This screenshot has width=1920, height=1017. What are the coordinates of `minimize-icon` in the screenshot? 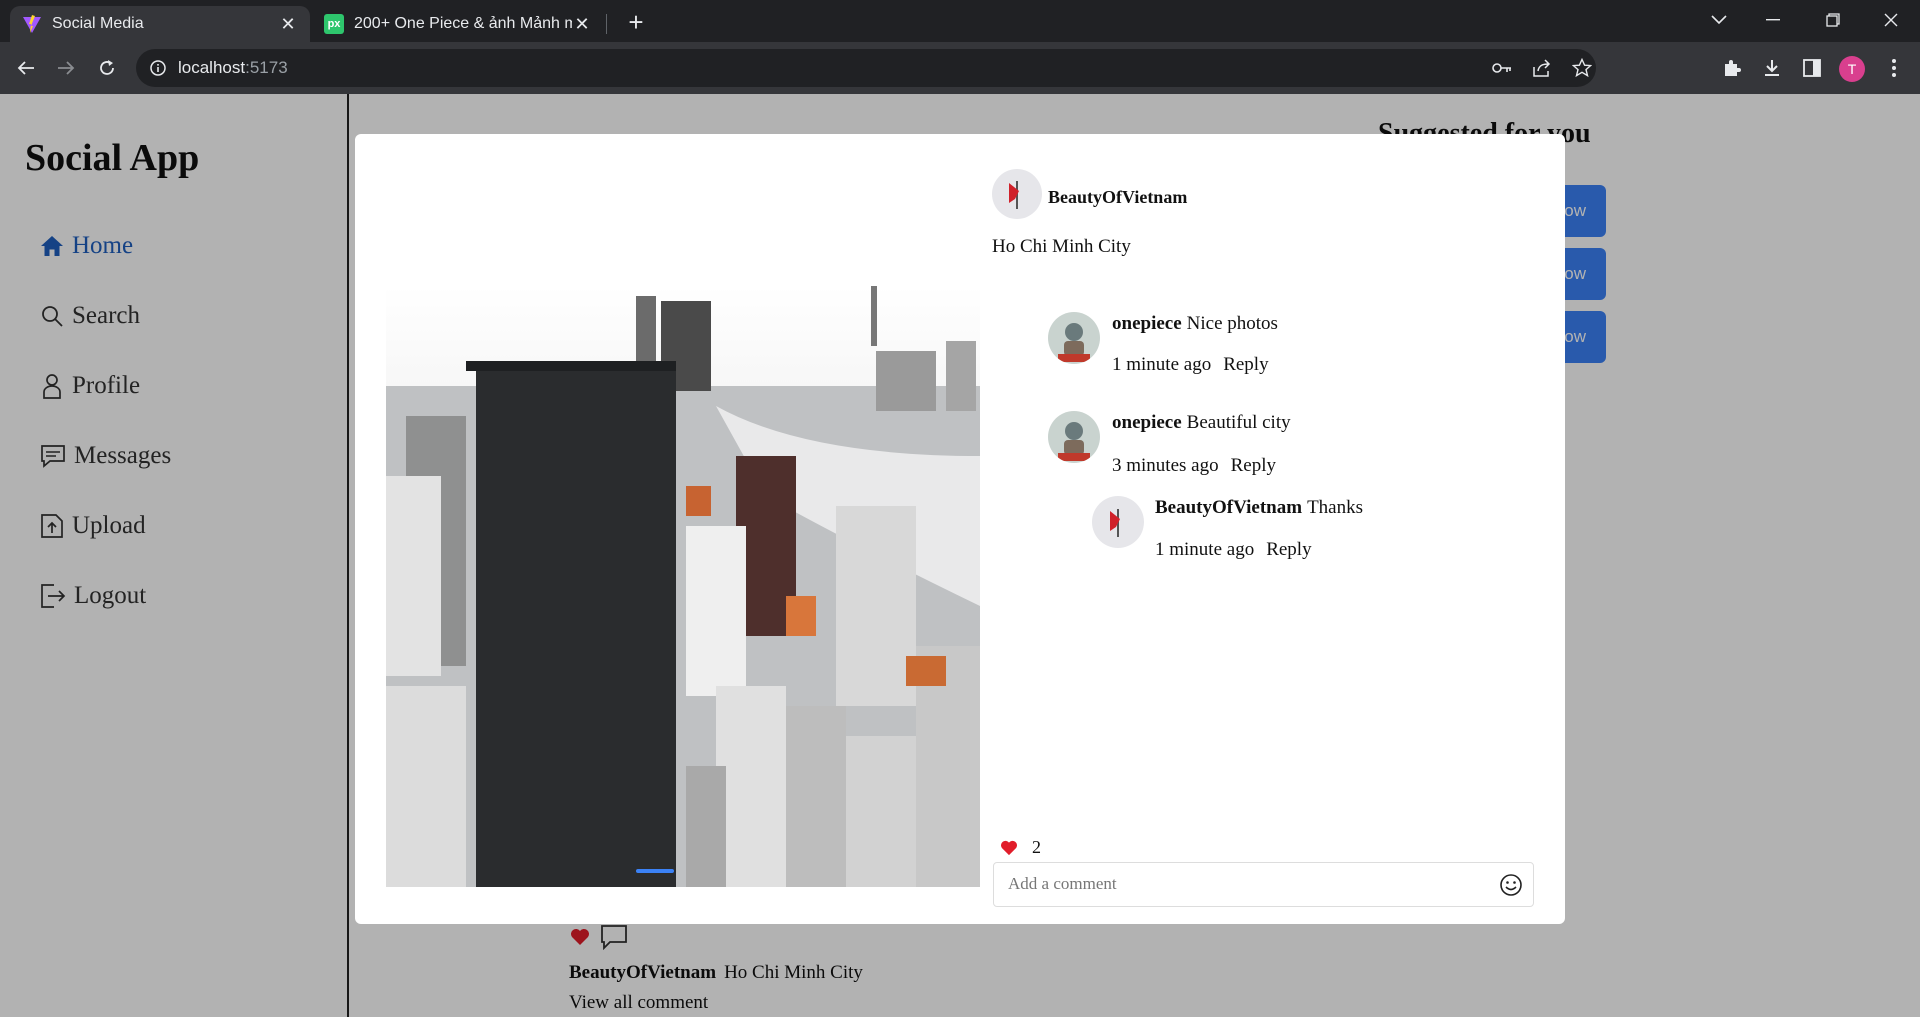 It's located at (1773, 20).